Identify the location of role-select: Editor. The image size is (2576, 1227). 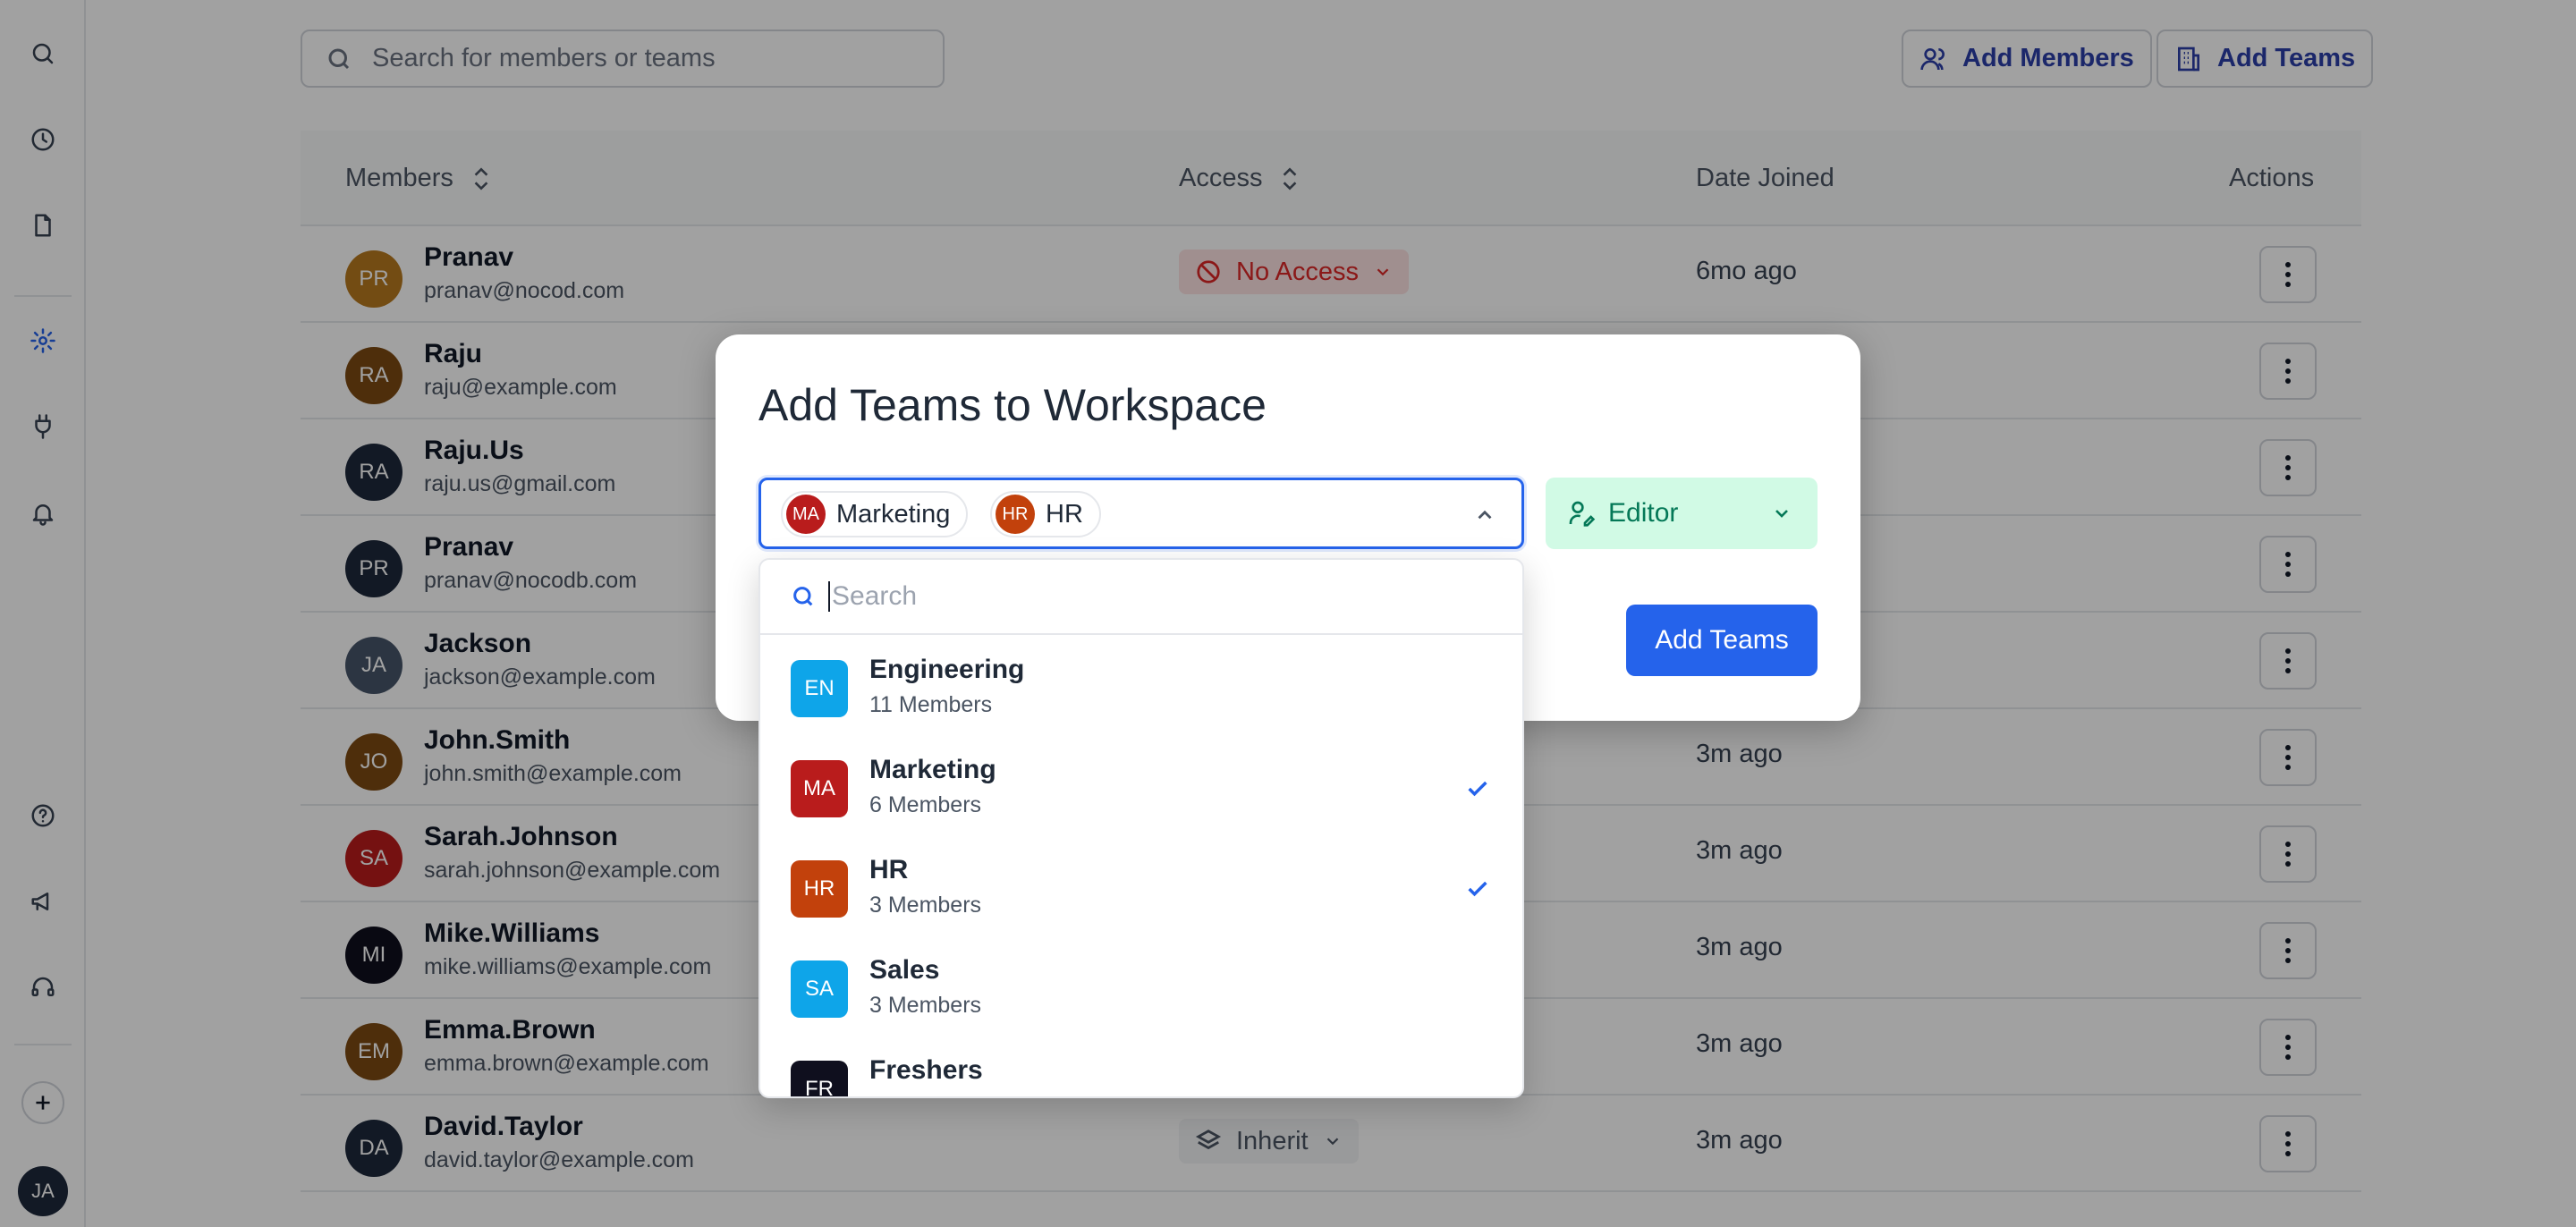
(1682, 513).